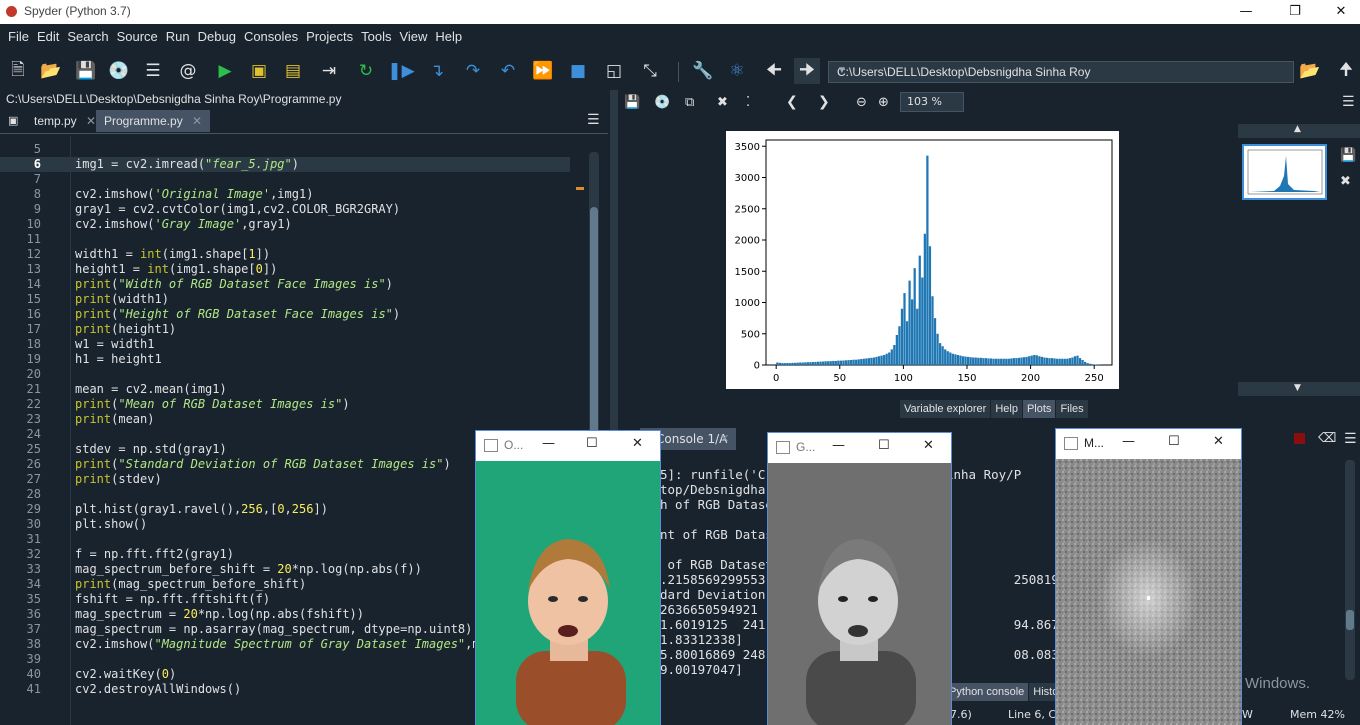 This screenshot has width=1360, height=725. Describe the element at coordinates (51, 71) in the screenshot. I see `open-folder-icon: 📂` at that location.